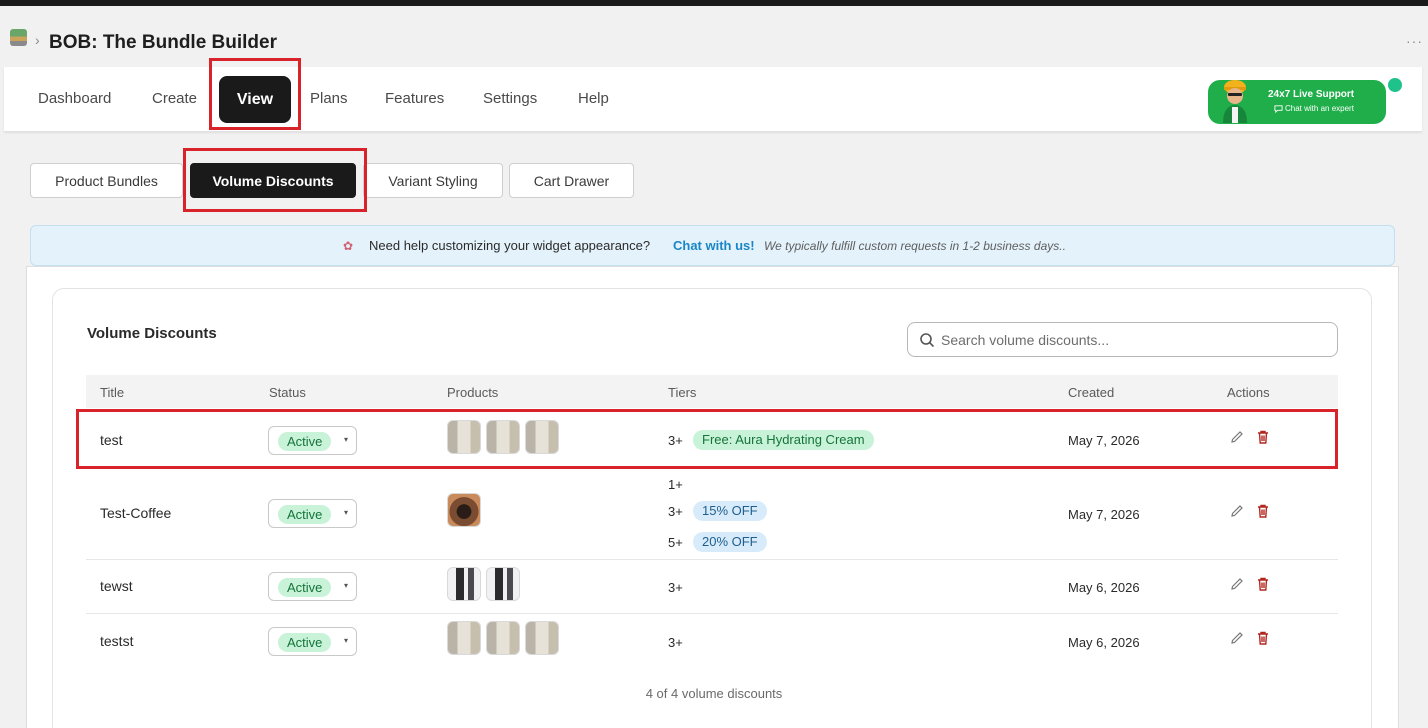  Describe the element at coordinates (571, 180) in the screenshot. I see `tab-cart-drawer: Cart Drawer` at that location.